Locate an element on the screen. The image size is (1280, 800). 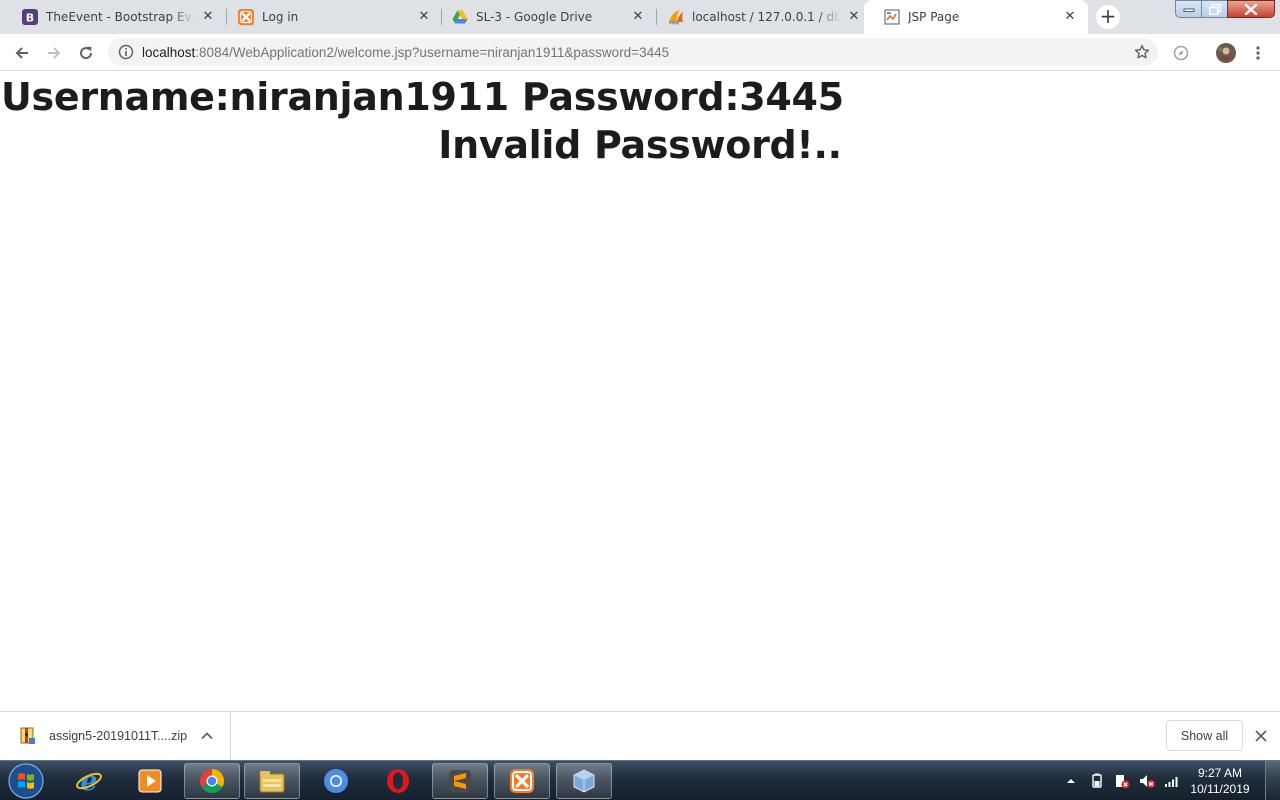
tab-title: localhost / 127.0.0.1 / db1 / l is located at coordinates (766, 17).